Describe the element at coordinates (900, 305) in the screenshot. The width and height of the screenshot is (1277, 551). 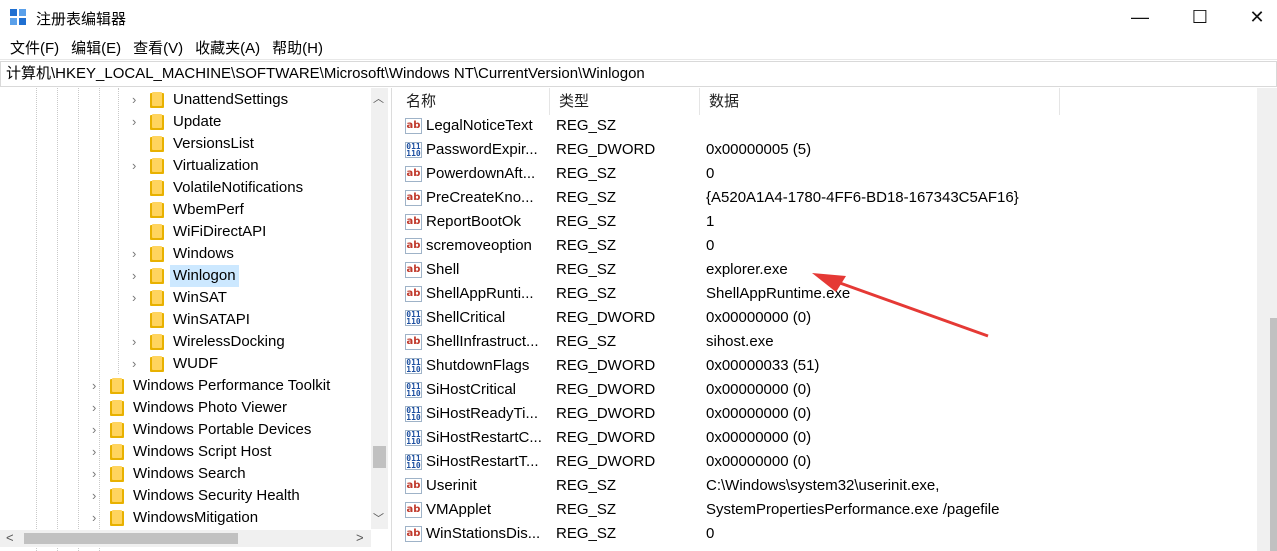
I see `annotation-arrow` at that location.